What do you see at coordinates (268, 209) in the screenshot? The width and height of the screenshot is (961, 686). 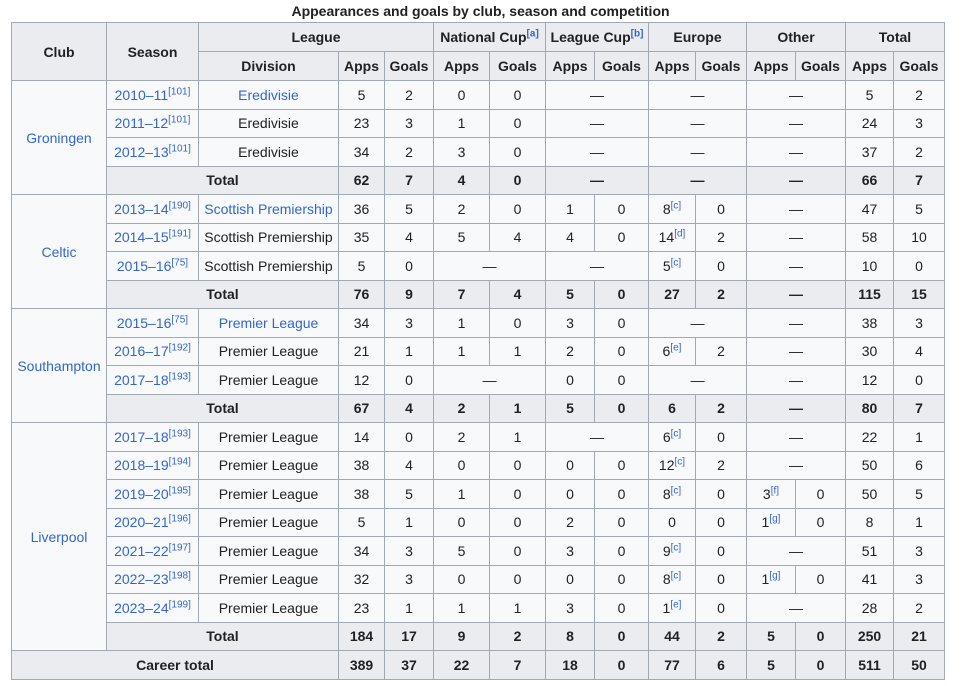 I see `division-cell: Scottish Premiership` at bounding box center [268, 209].